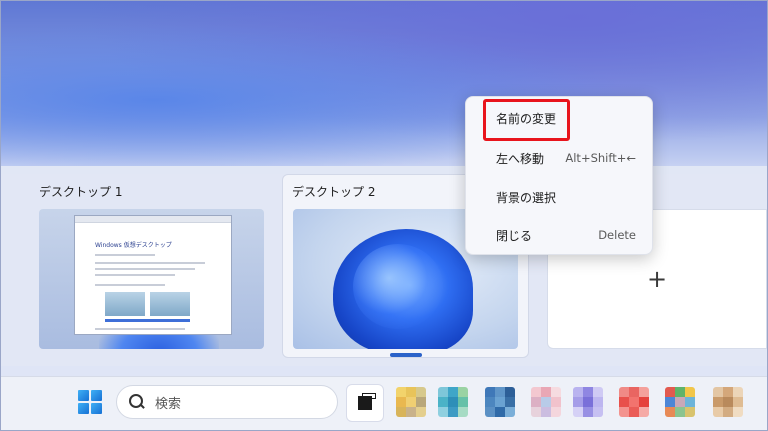 The height and width of the screenshot is (431, 768). I want to click on active-desktop-indicator, so click(406, 355).